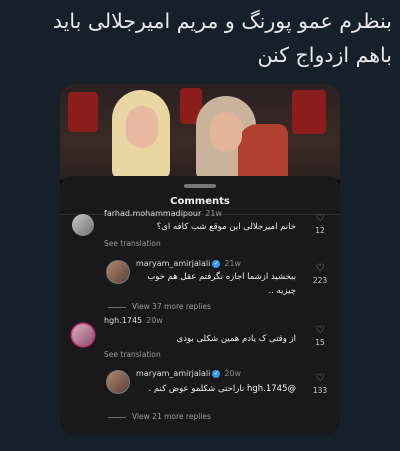 This screenshot has height=451, width=400. I want to click on comment-username-text: hgh.1745, so click(123, 320).